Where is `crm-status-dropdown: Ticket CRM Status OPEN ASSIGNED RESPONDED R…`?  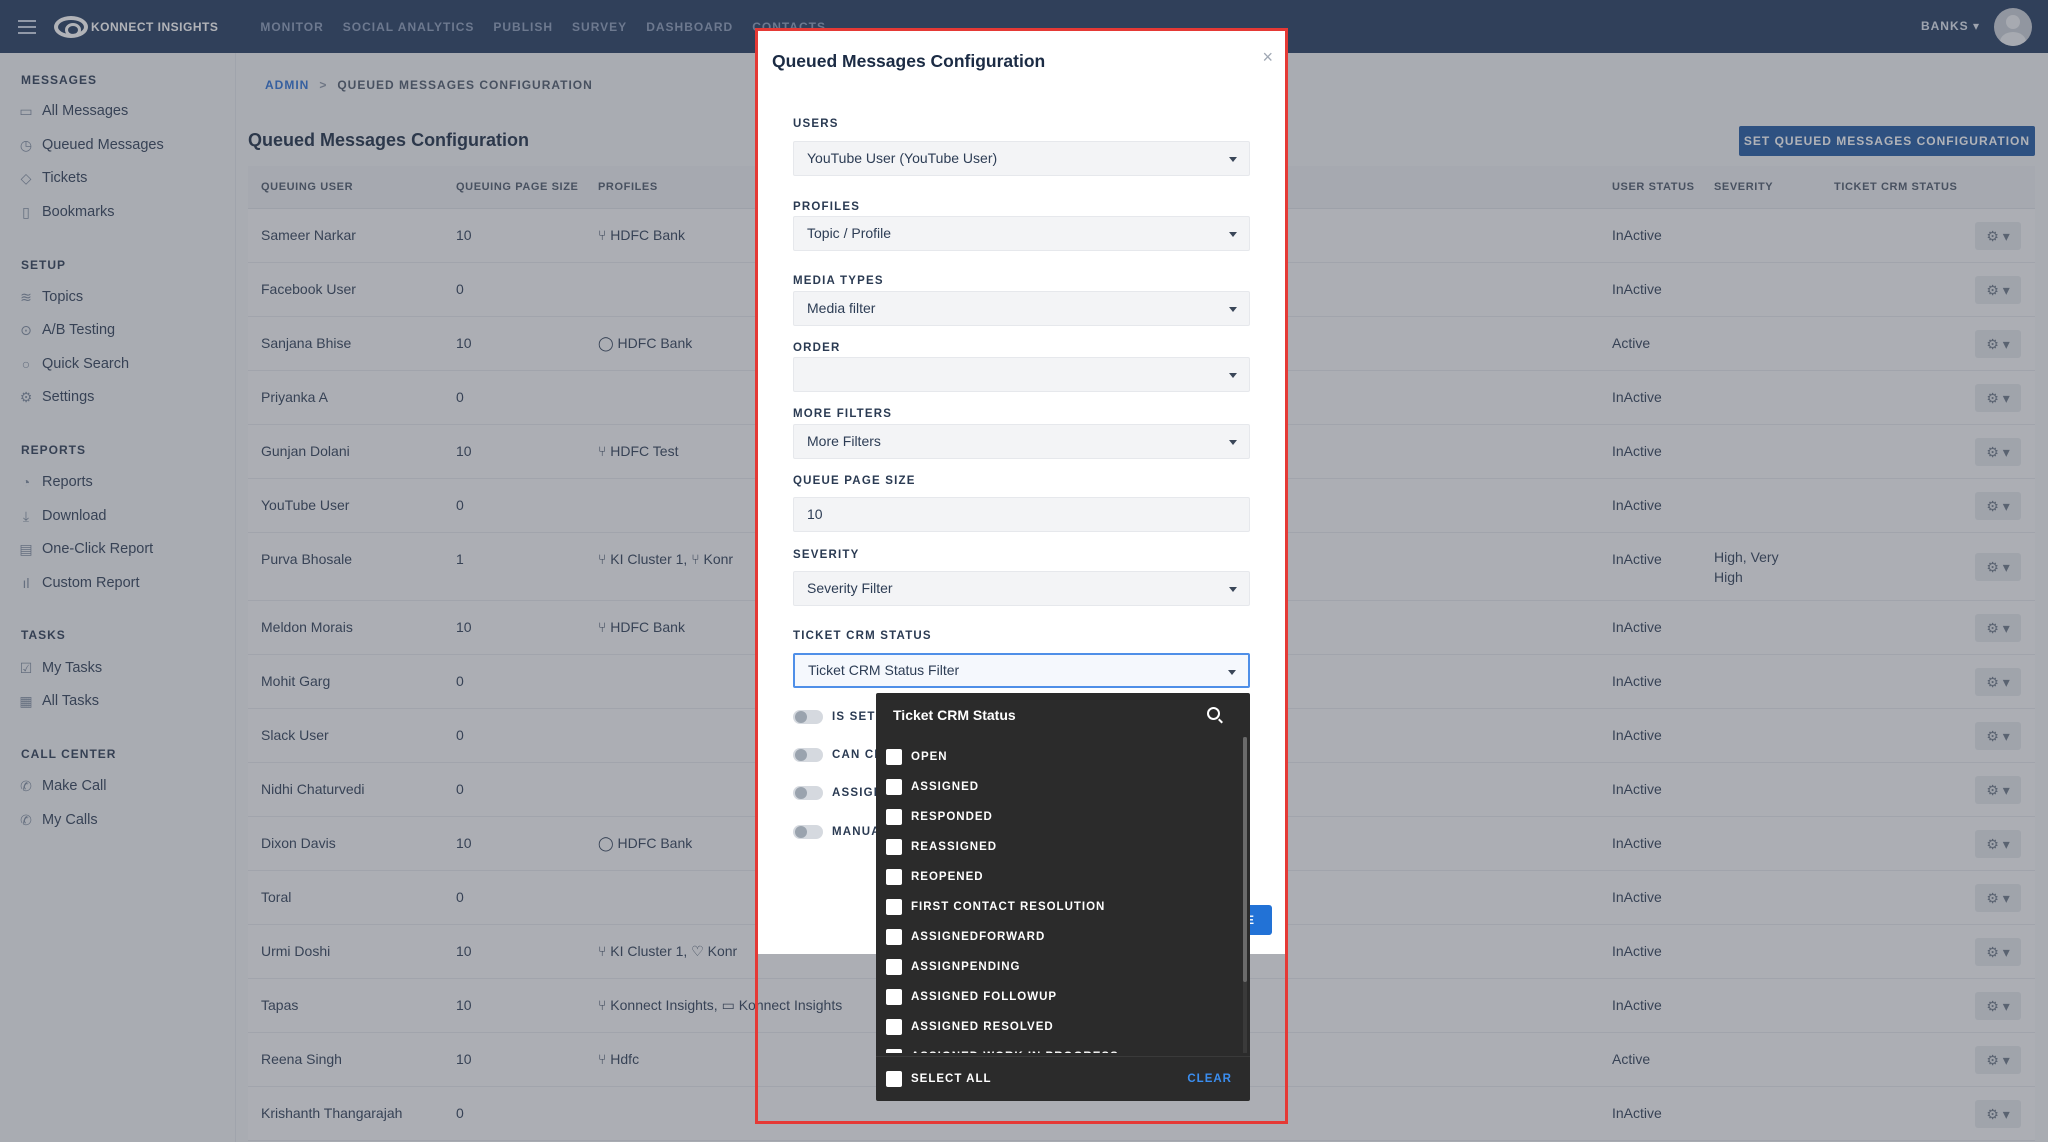 crm-status-dropdown: Ticket CRM Status OPEN ASSIGNED RESPONDED R… is located at coordinates (1063, 897).